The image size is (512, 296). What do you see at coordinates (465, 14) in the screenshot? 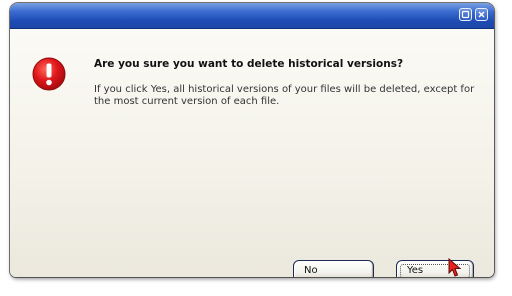
I see `minimize-icon` at bounding box center [465, 14].